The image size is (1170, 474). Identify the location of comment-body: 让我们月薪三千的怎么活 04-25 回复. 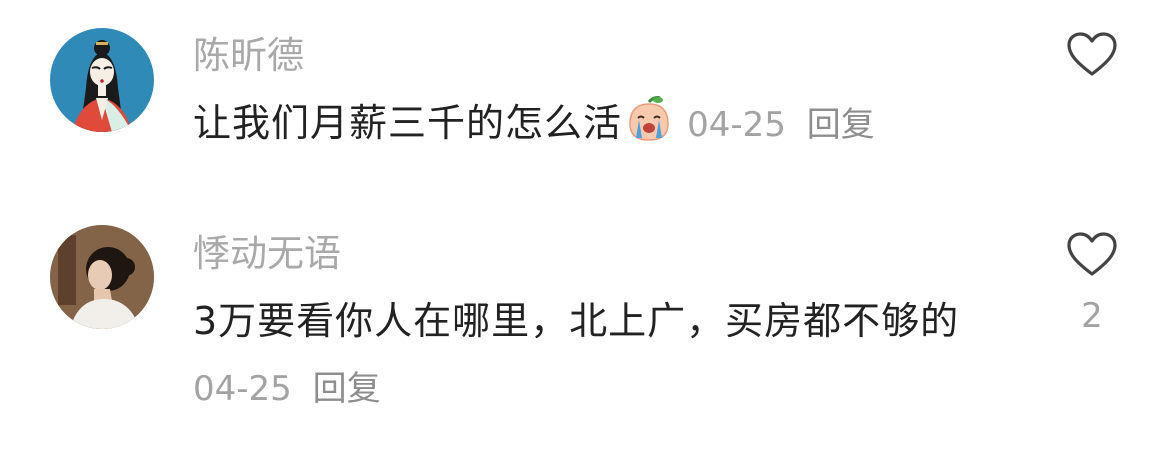
(593, 124).